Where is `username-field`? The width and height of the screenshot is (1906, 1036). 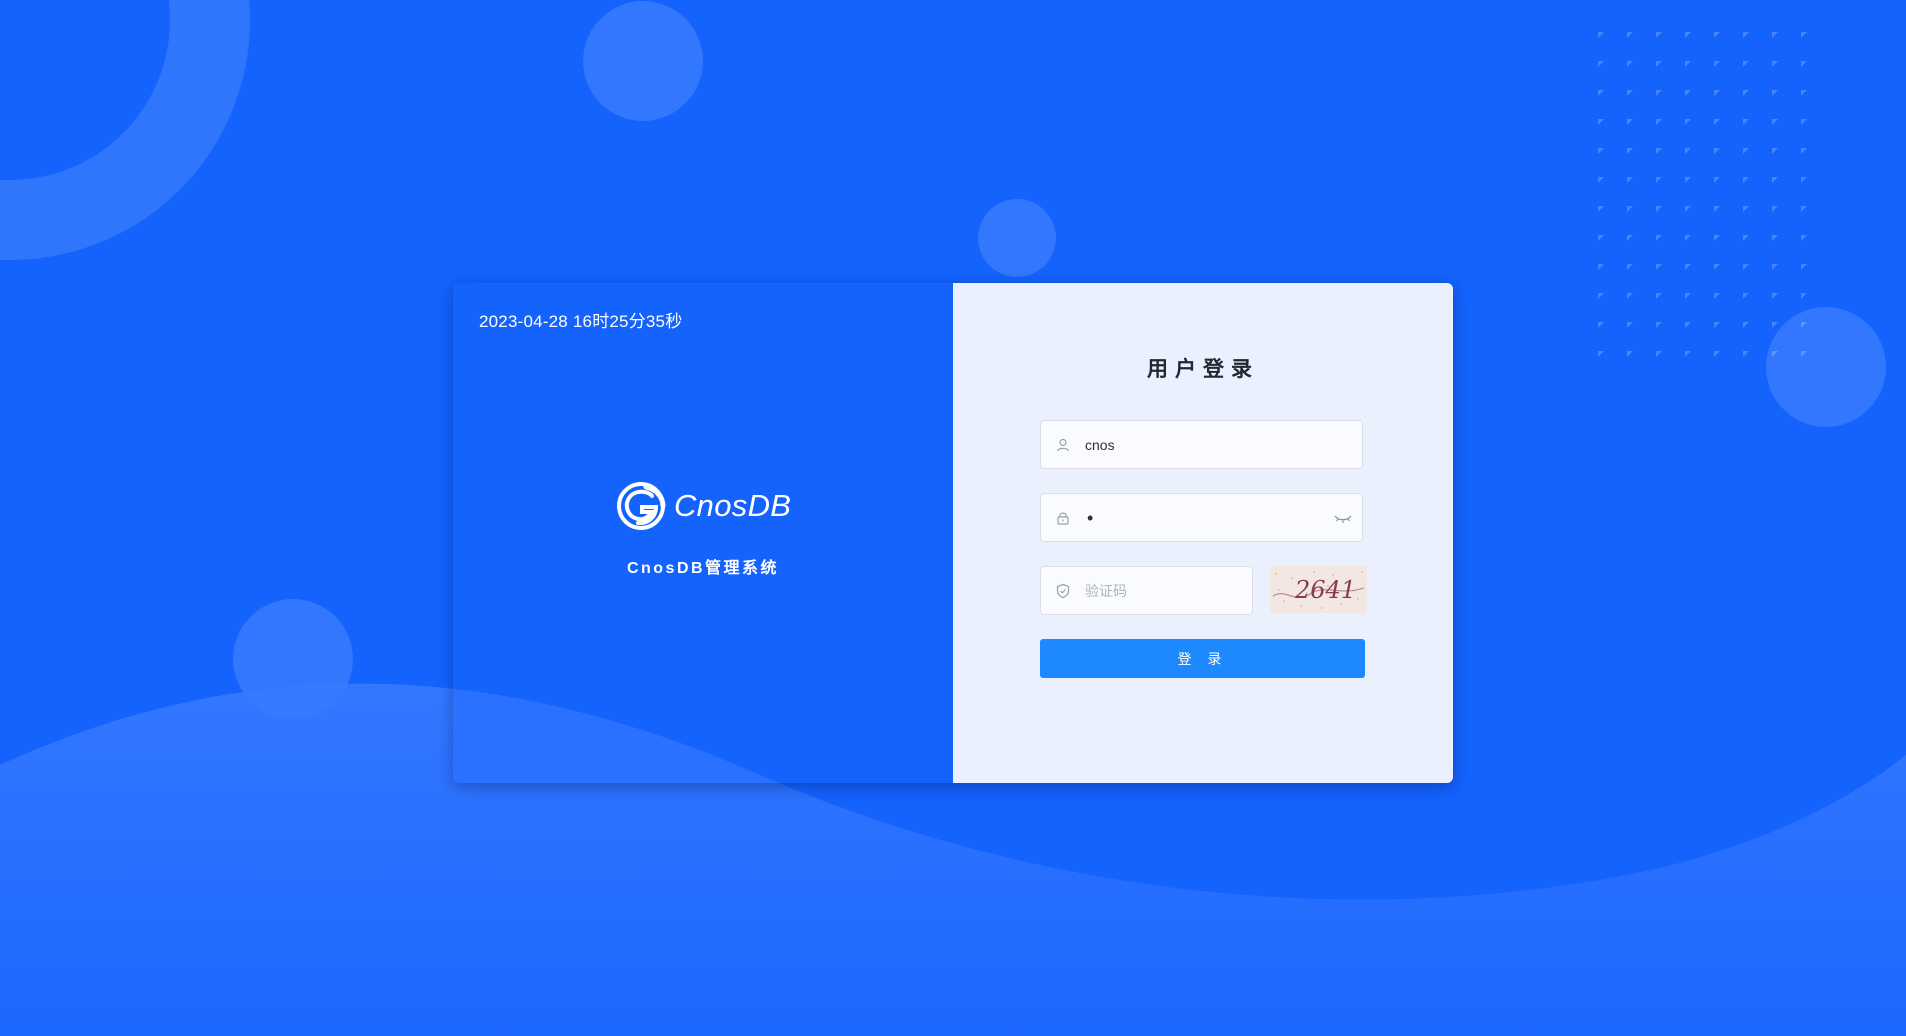 username-field is located at coordinates (1201, 444).